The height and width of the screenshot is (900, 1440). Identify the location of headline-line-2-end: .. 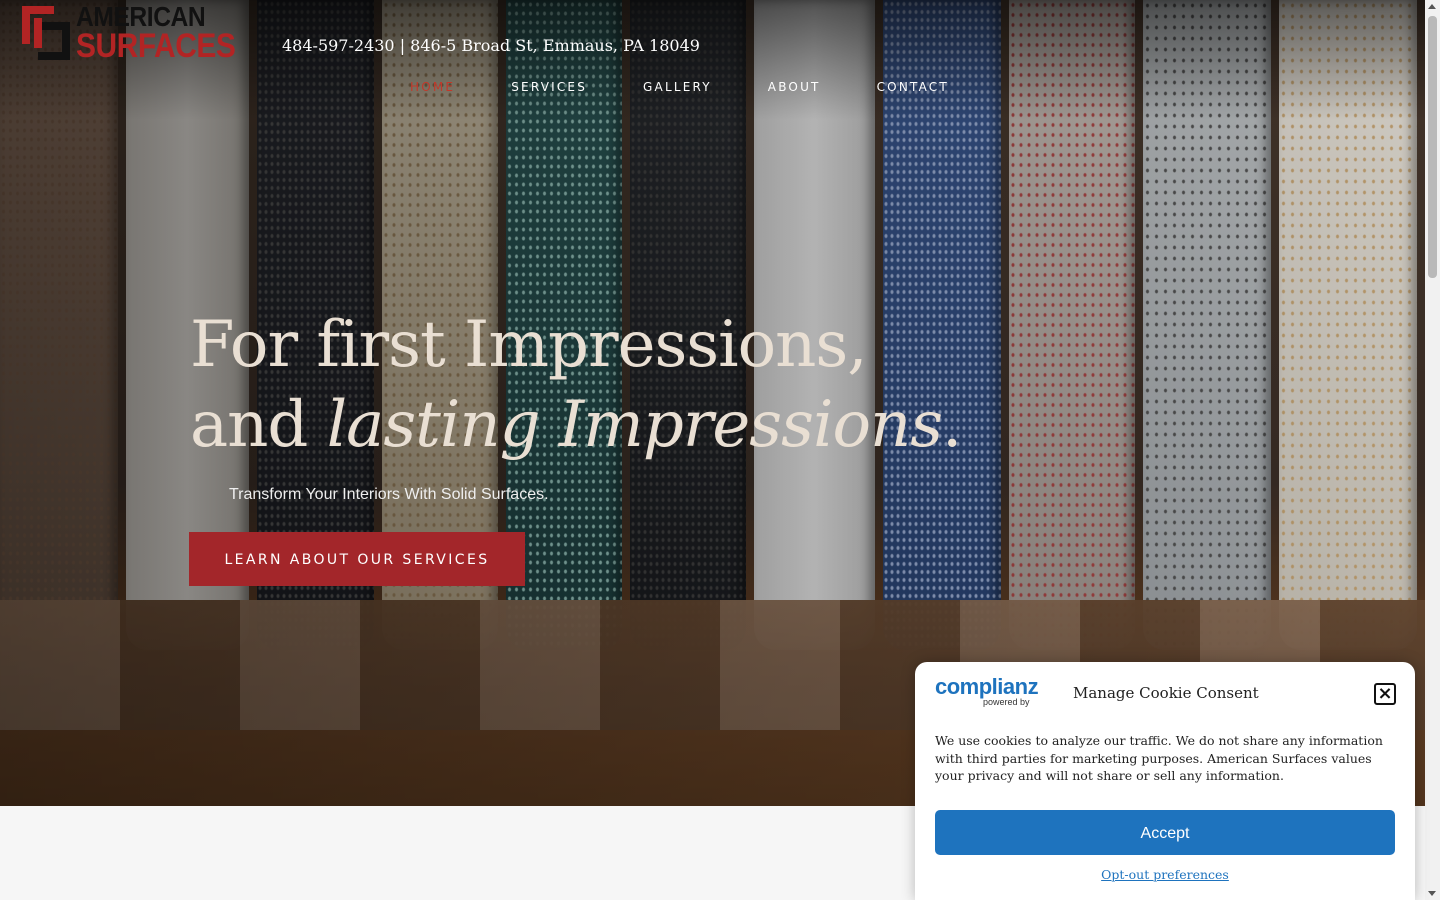
(952, 425).